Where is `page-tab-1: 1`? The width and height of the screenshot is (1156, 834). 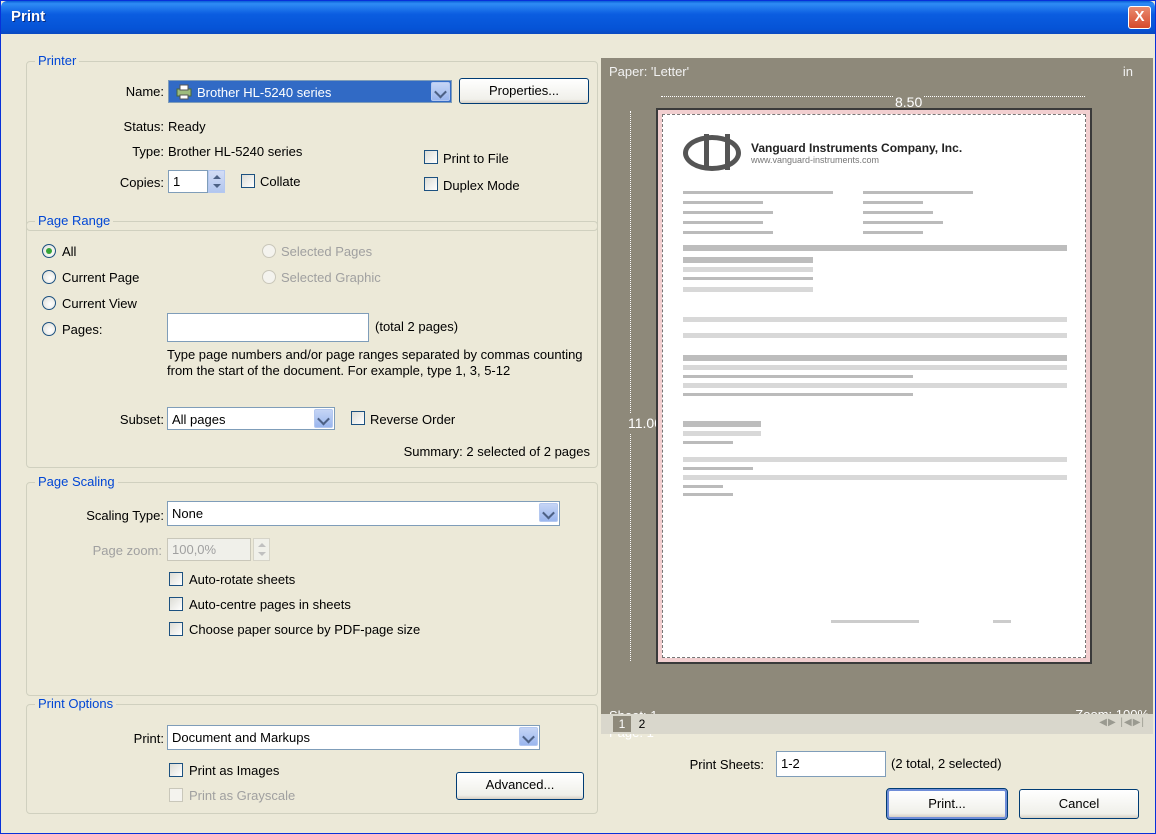
page-tab-1: 1 is located at coordinates (622, 724).